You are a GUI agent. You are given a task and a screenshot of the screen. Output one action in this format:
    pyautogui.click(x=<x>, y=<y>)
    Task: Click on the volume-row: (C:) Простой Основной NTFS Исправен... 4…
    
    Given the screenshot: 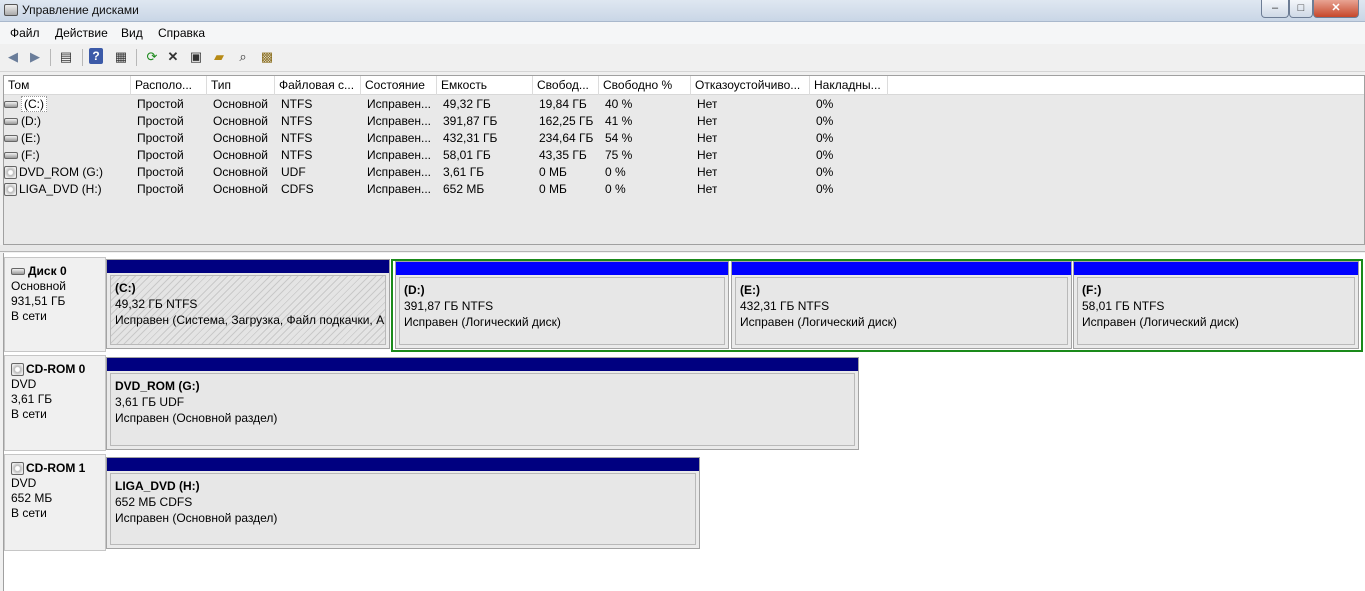 What is the action you would take?
    pyautogui.click(x=684, y=104)
    